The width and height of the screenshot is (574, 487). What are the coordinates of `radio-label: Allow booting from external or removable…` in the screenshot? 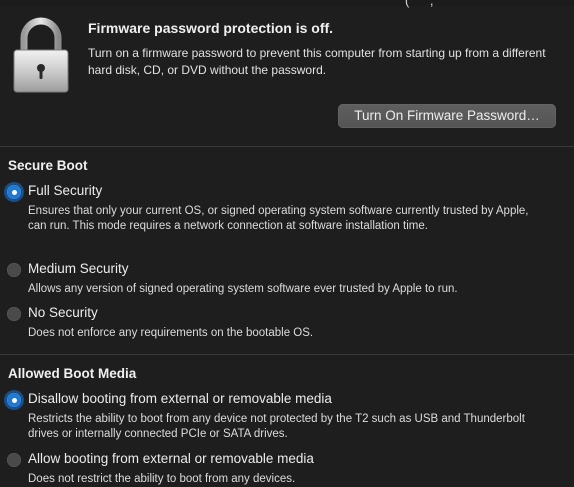 It's located at (171, 458).